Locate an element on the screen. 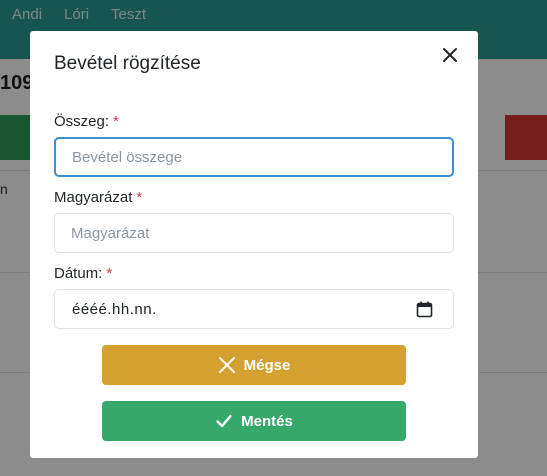  save-button-label: Mentés is located at coordinates (267, 421).